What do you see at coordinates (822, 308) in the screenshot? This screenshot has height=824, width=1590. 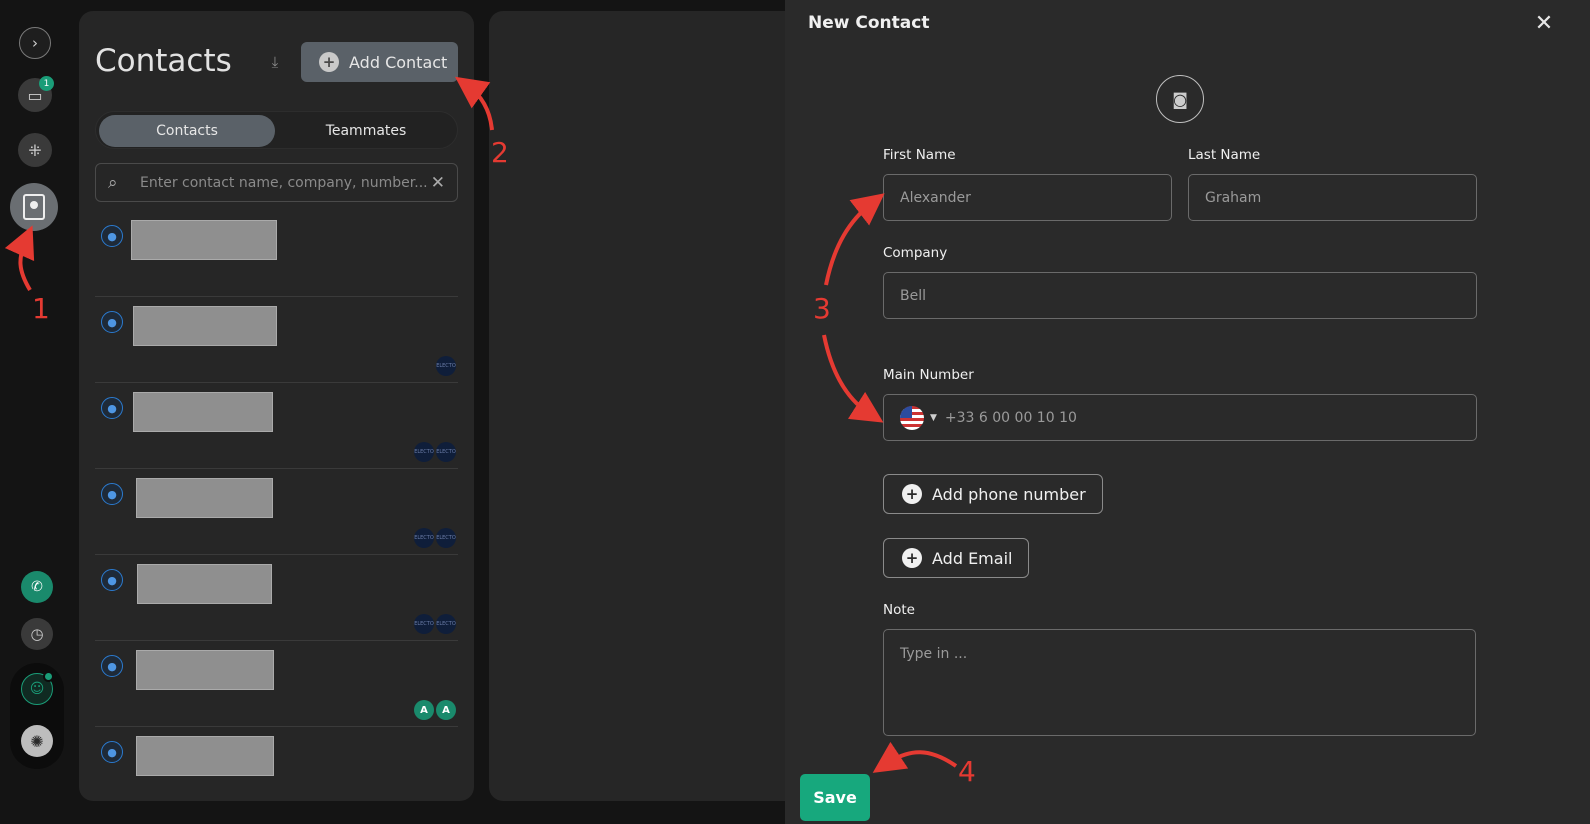 I see `step-3-label: 3` at bounding box center [822, 308].